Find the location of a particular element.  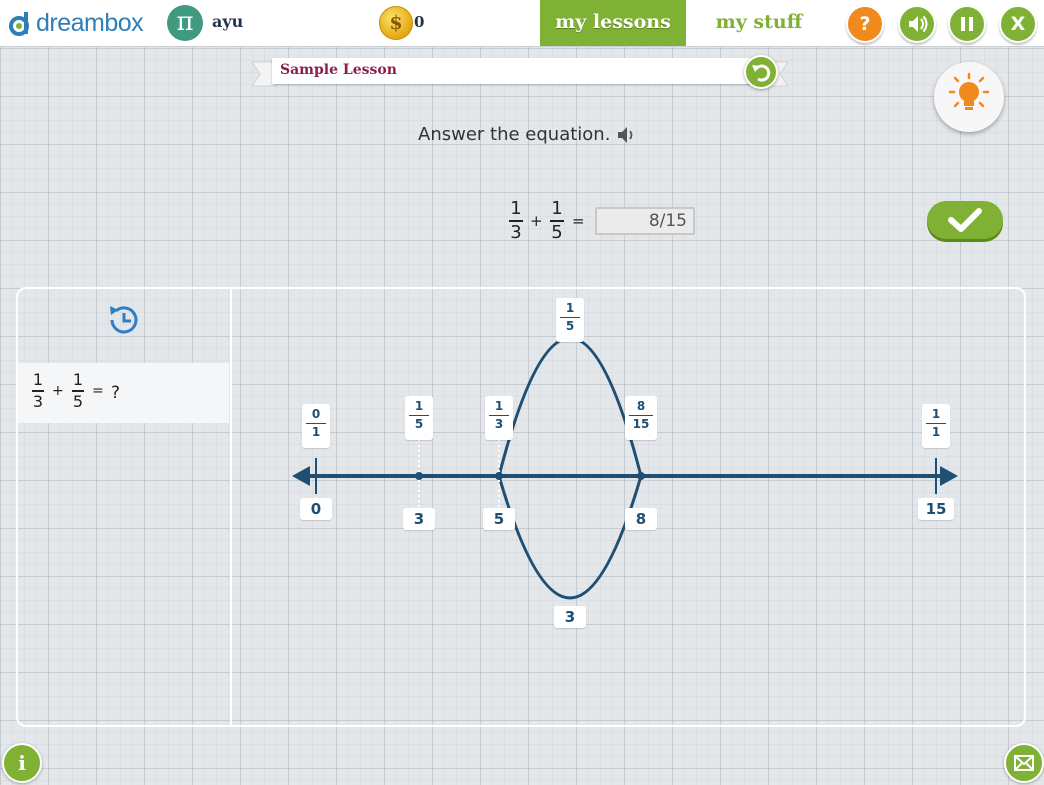

feedback-button is located at coordinates (1024, 763).